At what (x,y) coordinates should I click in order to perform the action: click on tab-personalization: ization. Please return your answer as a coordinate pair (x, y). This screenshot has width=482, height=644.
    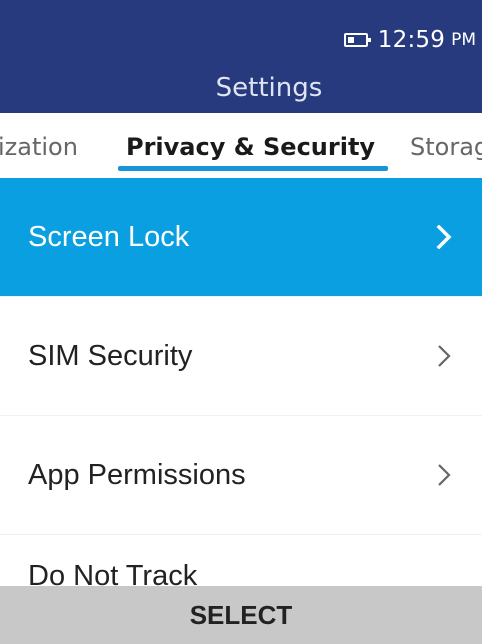
    Looking at the image, I should click on (39, 147).